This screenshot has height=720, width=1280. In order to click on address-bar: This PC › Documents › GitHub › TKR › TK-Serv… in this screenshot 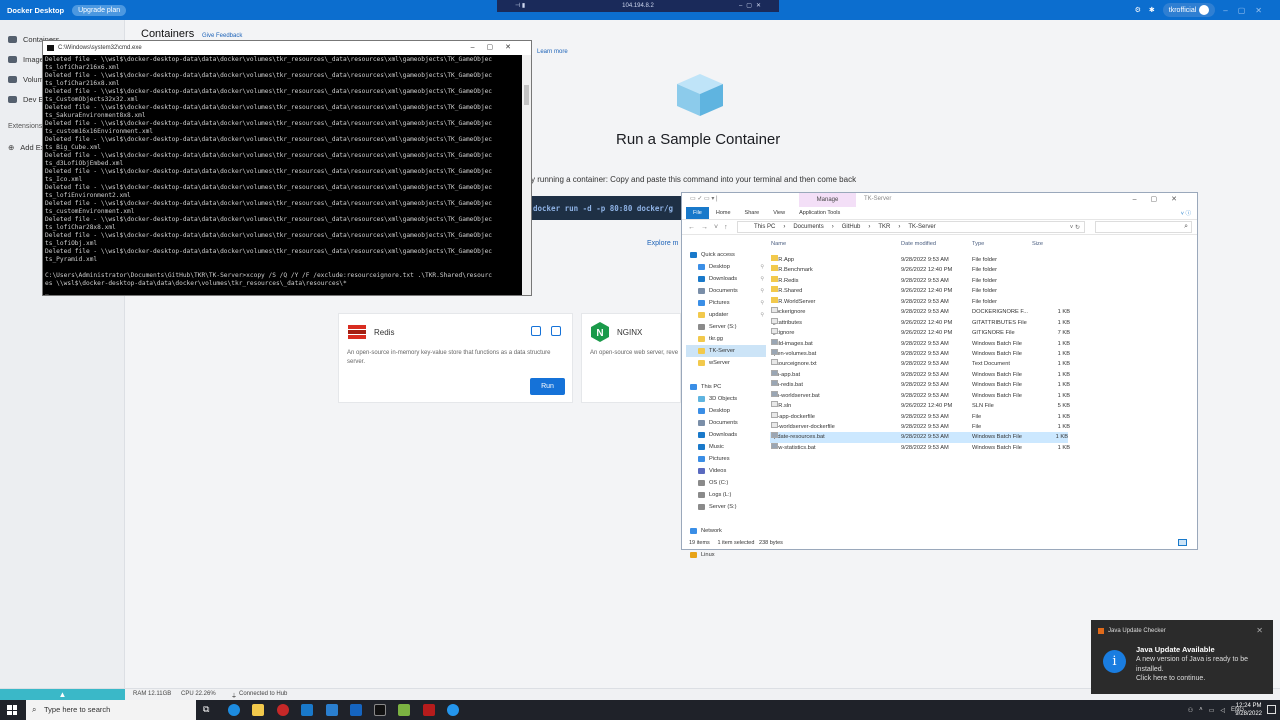, I will do `click(911, 227)`.